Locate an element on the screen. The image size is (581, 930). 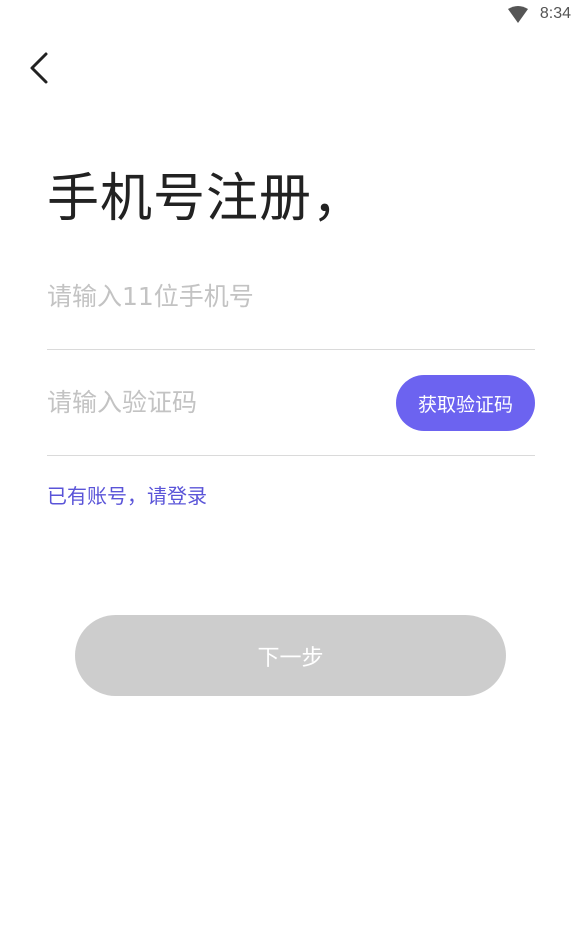
phone-field is located at coordinates (290, 304).